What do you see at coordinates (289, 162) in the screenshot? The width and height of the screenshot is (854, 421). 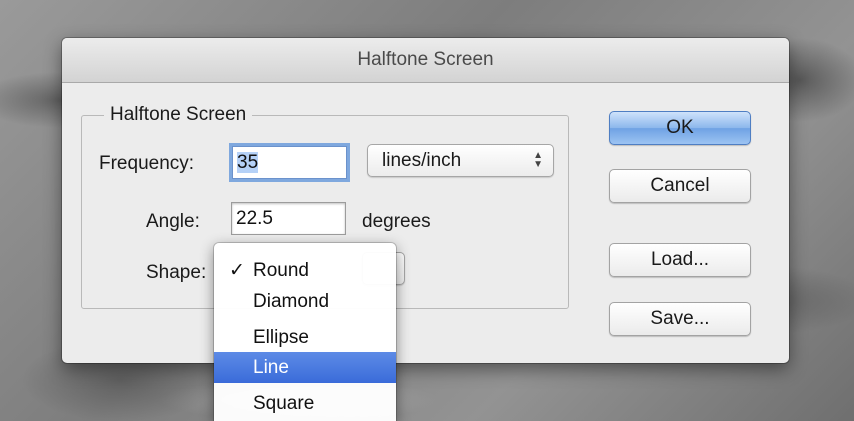 I see `frequency-input: 35` at bounding box center [289, 162].